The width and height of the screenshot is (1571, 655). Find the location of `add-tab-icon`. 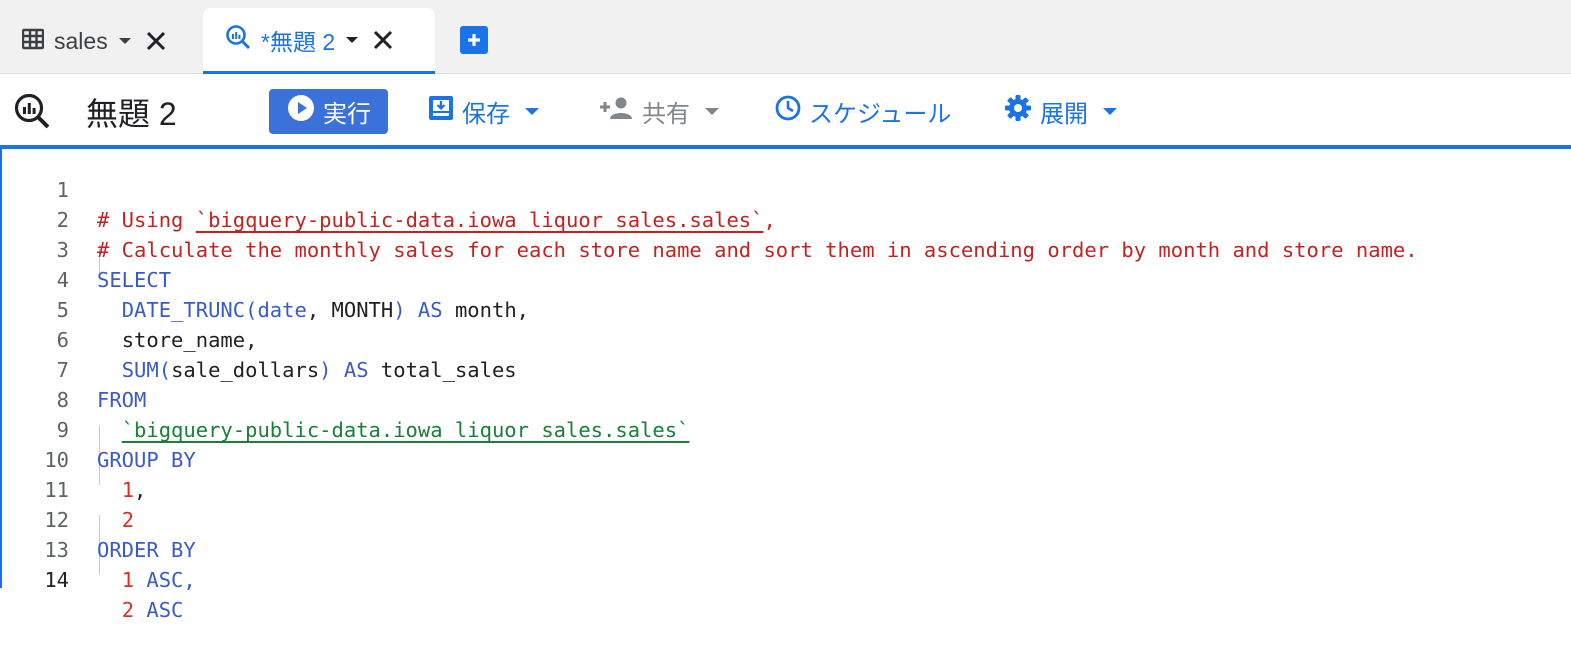

add-tab-icon is located at coordinates (474, 40).